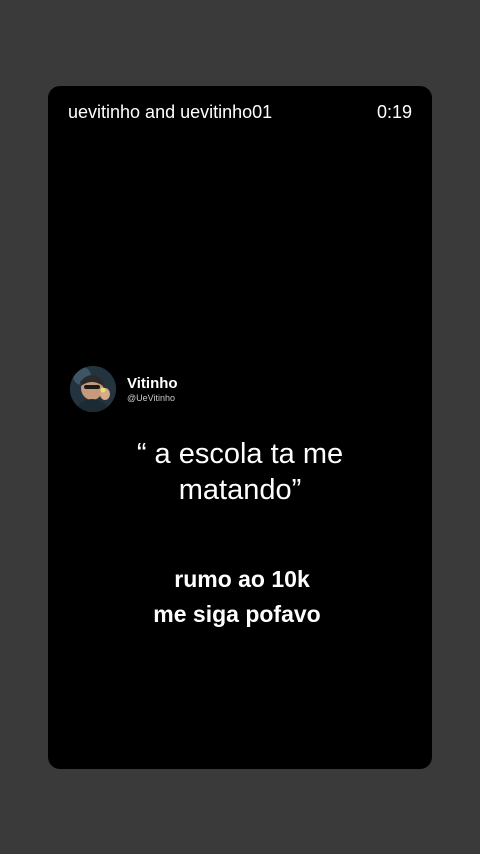  Describe the element at coordinates (93, 389) in the screenshot. I see `profile-photo-icon` at that location.